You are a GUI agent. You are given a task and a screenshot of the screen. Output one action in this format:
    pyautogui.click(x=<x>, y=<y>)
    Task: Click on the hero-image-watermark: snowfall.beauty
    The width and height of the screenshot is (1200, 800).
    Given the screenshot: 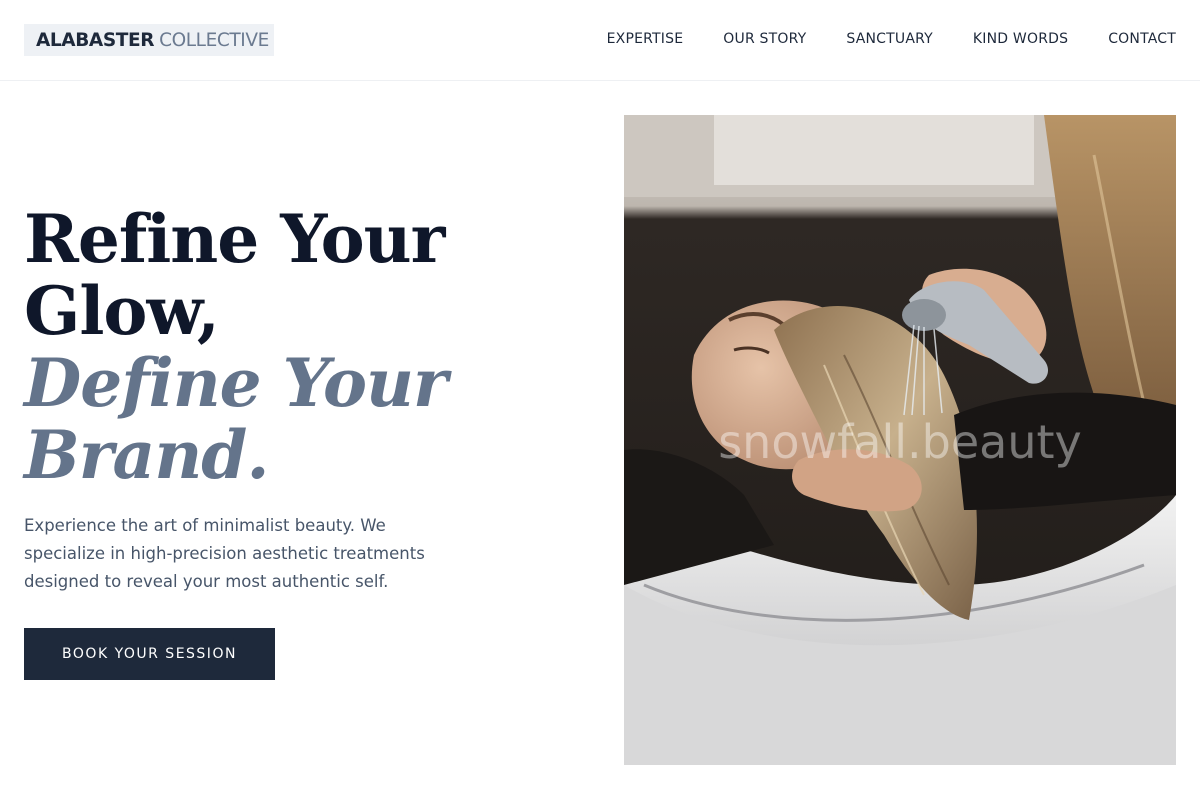 What is the action you would take?
    pyautogui.click(x=900, y=442)
    